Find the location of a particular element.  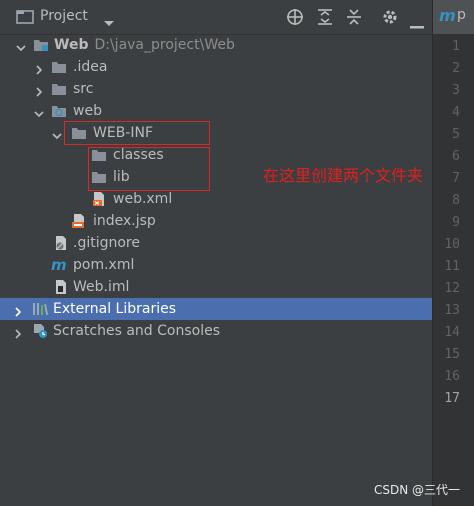

root-name: Web is located at coordinates (71, 45).